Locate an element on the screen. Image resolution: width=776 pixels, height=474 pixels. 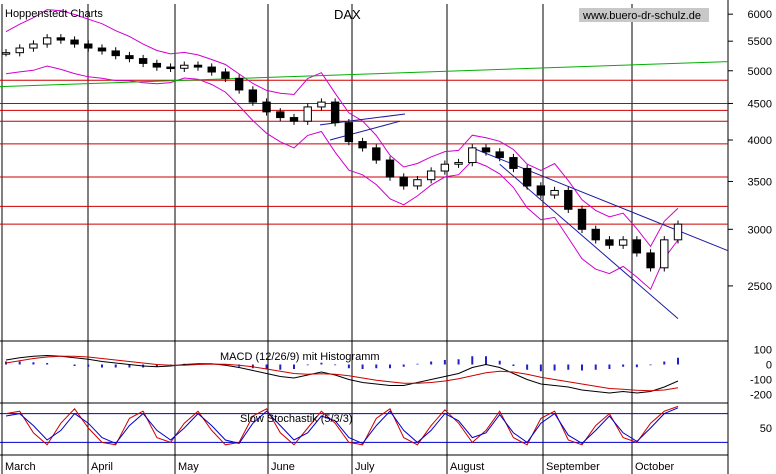
month-label: August is located at coordinates (467, 467).